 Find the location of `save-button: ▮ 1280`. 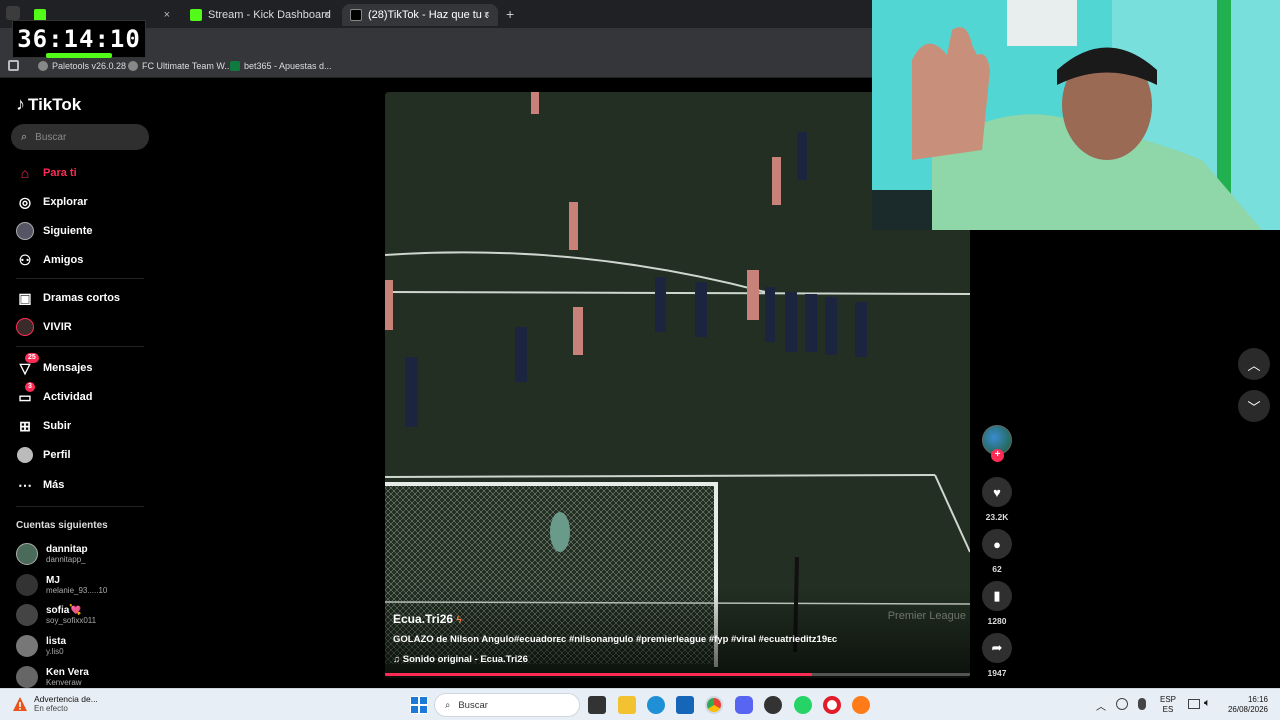

save-button: ▮ 1280 is located at coordinates (997, 603).